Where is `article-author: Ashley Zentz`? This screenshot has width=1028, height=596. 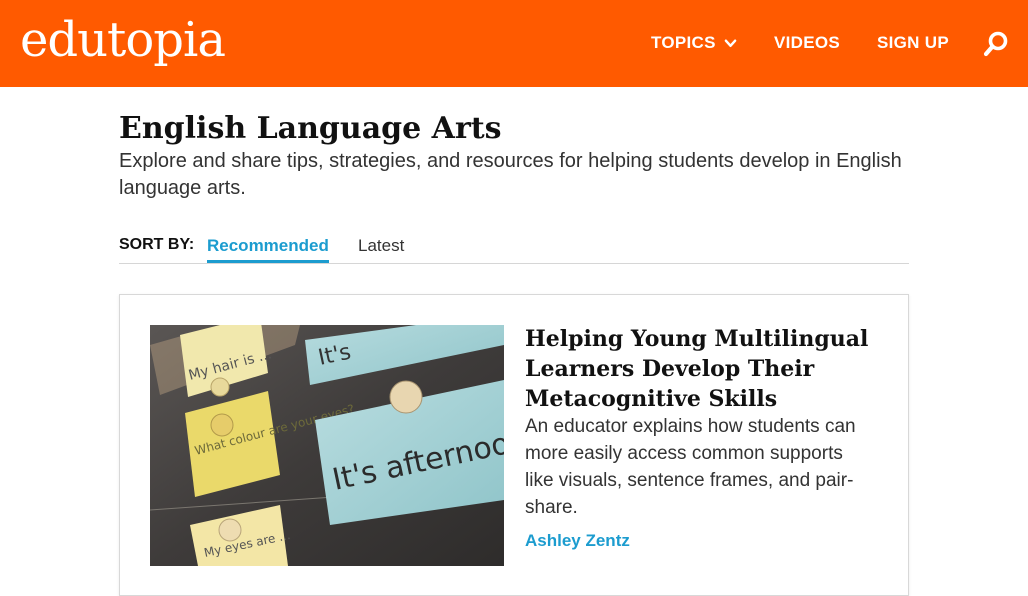 article-author: Ashley Zentz is located at coordinates (577, 541).